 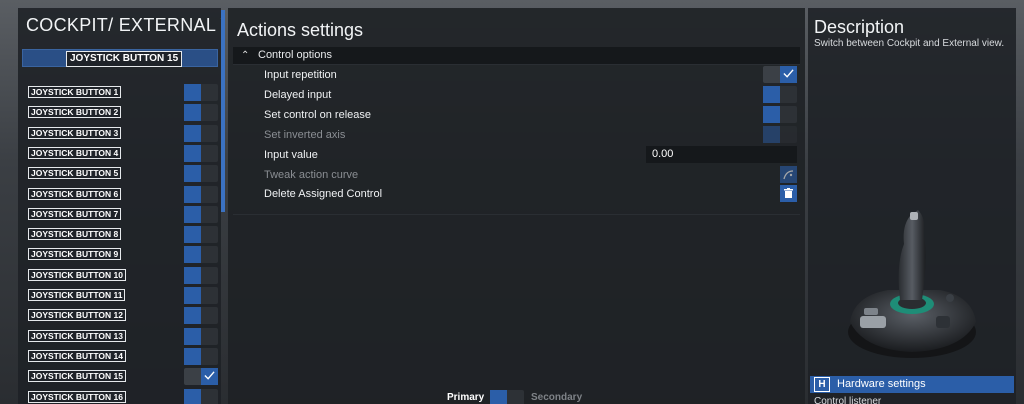 What do you see at coordinates (466, 397) in the screenshot?
I see `primary-slot-label: Primary` at bounding box center [466, 397].